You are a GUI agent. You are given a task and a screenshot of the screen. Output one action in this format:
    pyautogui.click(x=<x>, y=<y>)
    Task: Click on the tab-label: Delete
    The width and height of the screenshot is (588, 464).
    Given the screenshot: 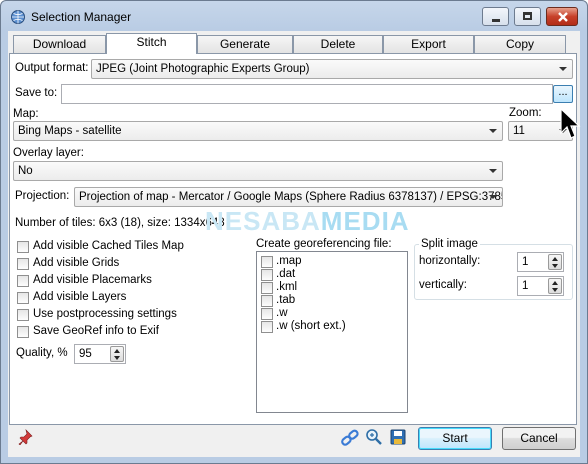 What is the action you would take?
    pyautogui.click(x=338, y=44)
    